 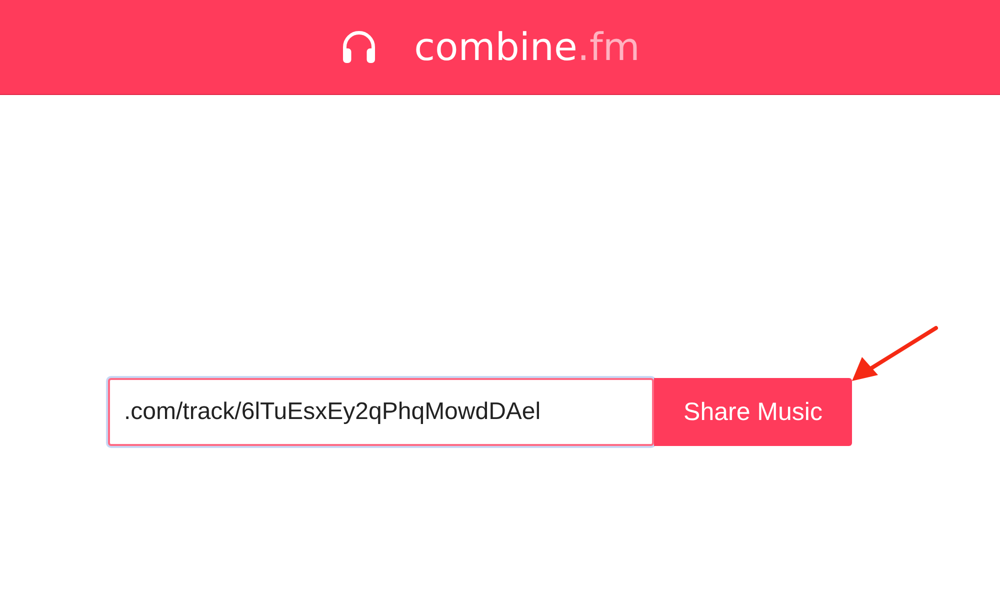 What do you see at coordinates (527, 47) in the screenshot?
I see `logo-text: combine.fm` at bounding box center [527, 47].